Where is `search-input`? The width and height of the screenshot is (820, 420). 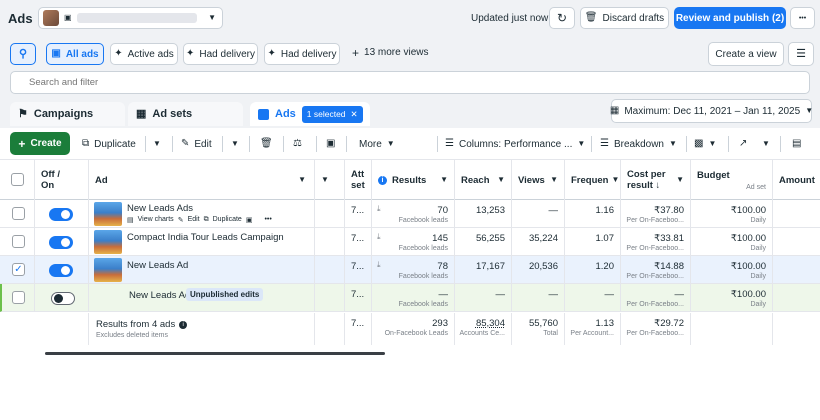
search-input is located at coordinates (410, 82).